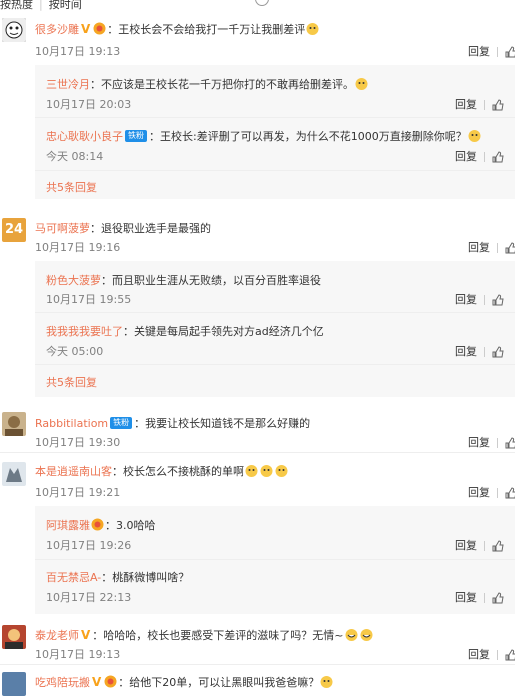 This screenshot has height=696, width=515. I want to click on meme-face-icon, so click(14, 30).